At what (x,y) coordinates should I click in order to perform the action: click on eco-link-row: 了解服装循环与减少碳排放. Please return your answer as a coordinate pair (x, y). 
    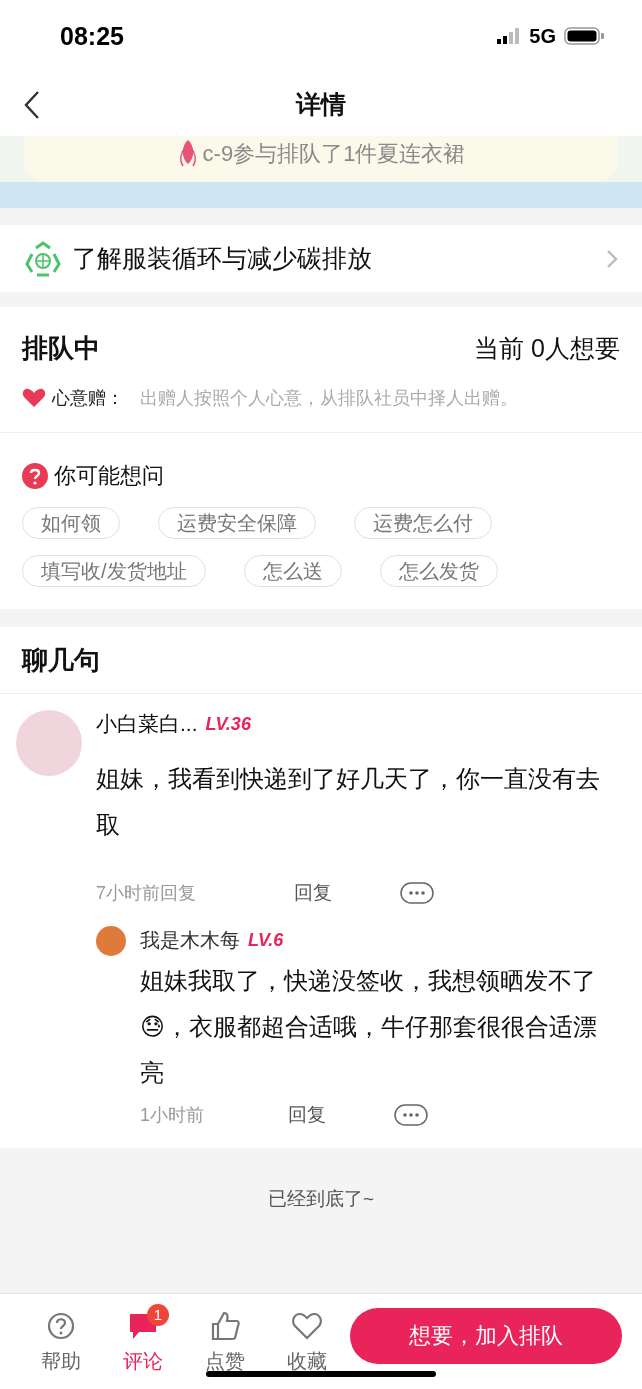
    Looking at the image, I should click on (321, 258).